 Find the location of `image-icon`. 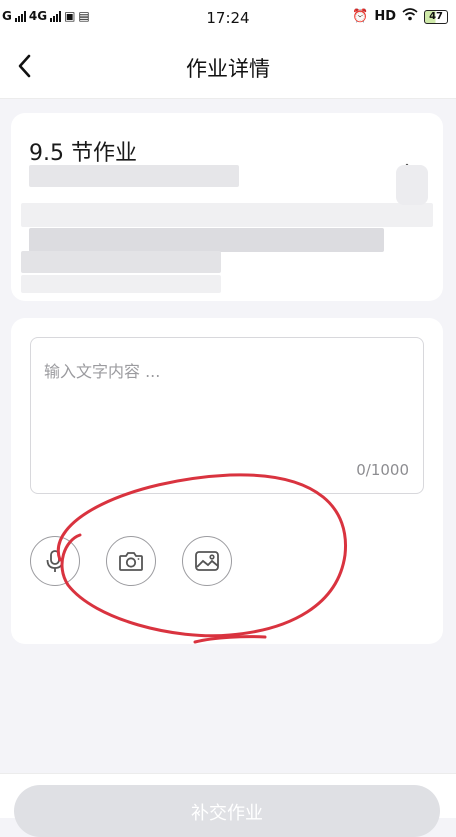

image-icon is located at coordinates (207, 561).